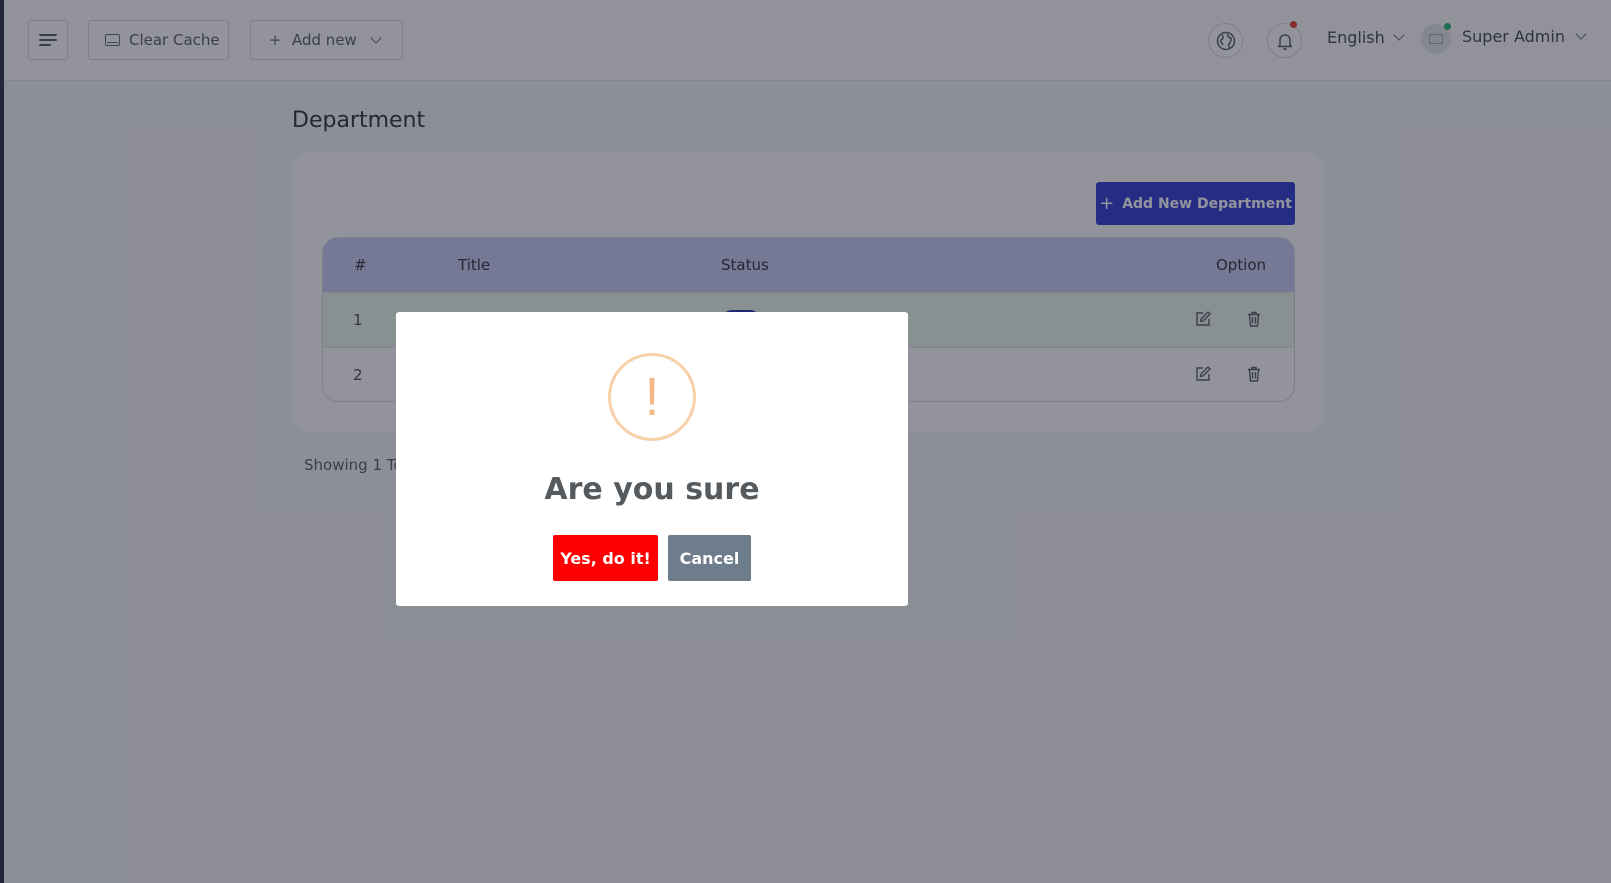 The height and width of the screenshot is (883, 1611). Describe the element at coordinates (652, 397) in the screenshot. I see `warning-icon: !` at that location.